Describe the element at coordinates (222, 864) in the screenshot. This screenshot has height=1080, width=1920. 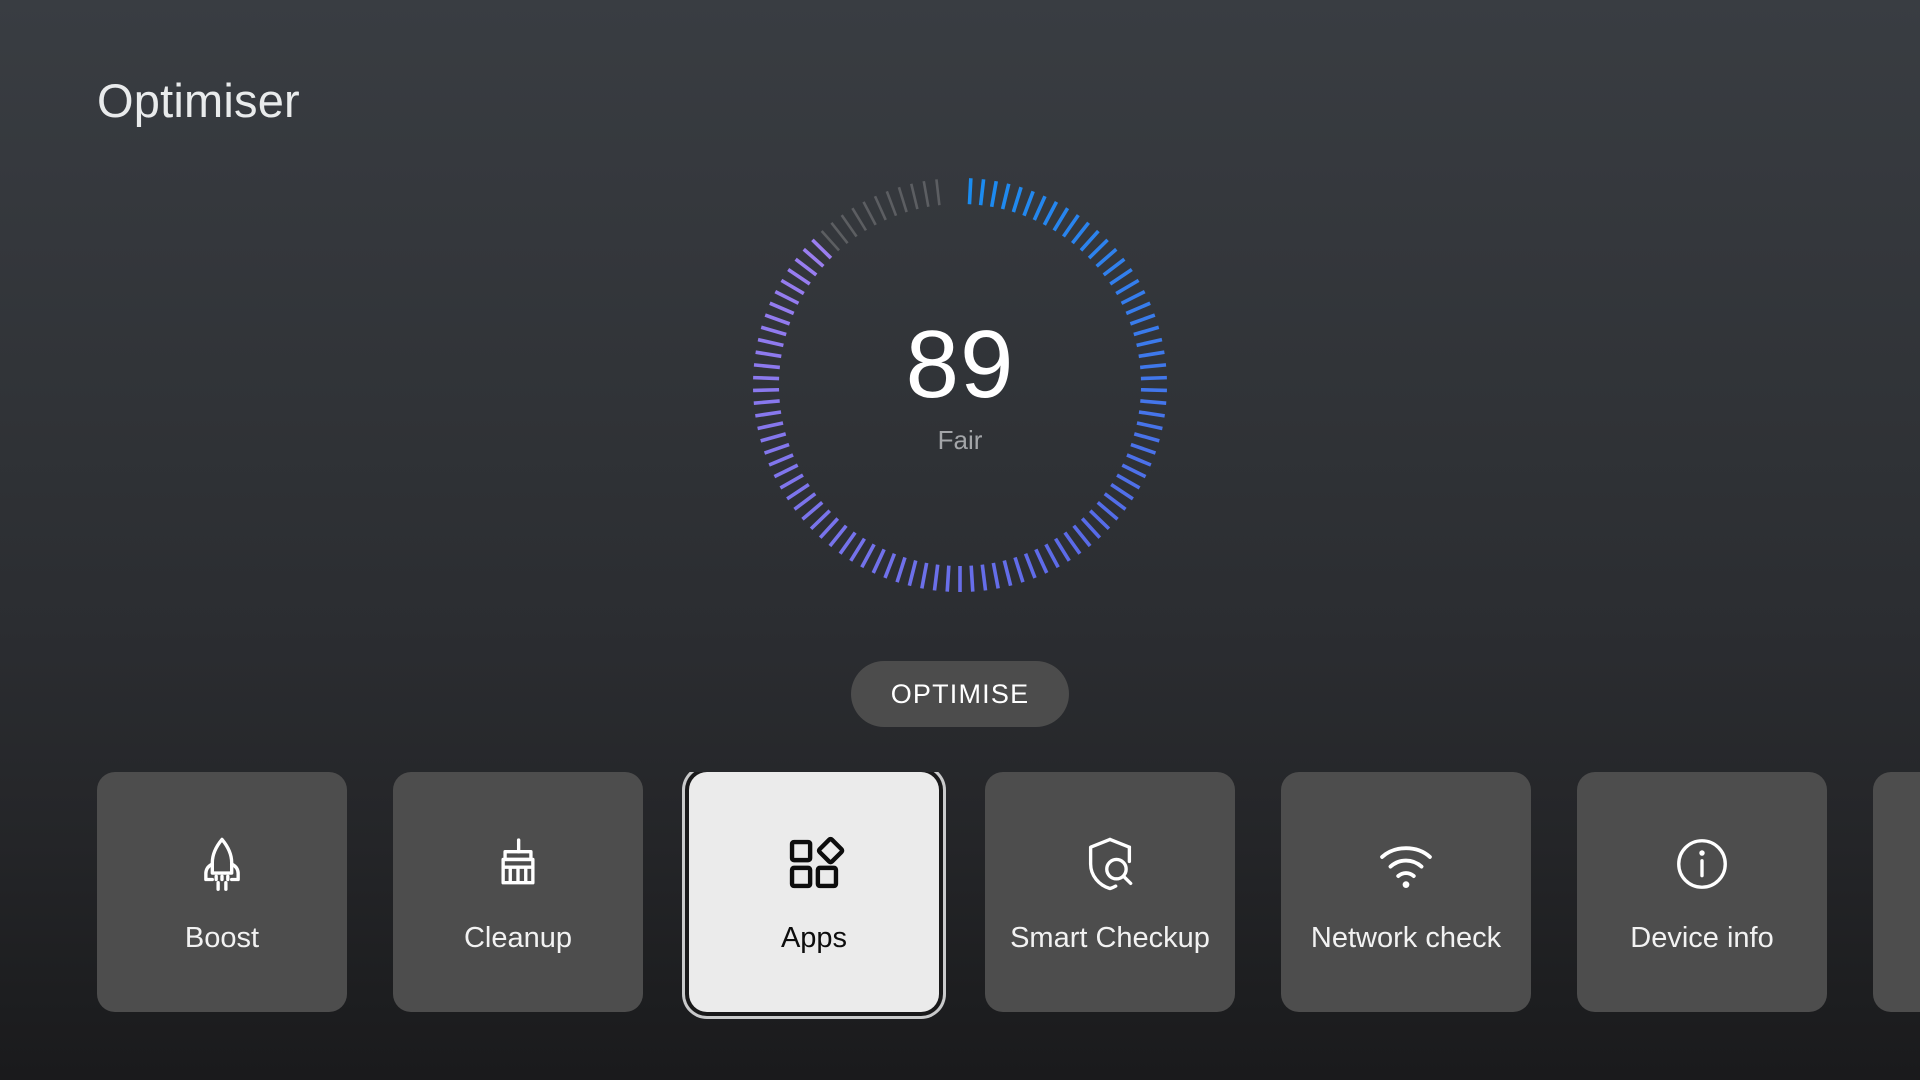
I see `rocket-icon` at that location.